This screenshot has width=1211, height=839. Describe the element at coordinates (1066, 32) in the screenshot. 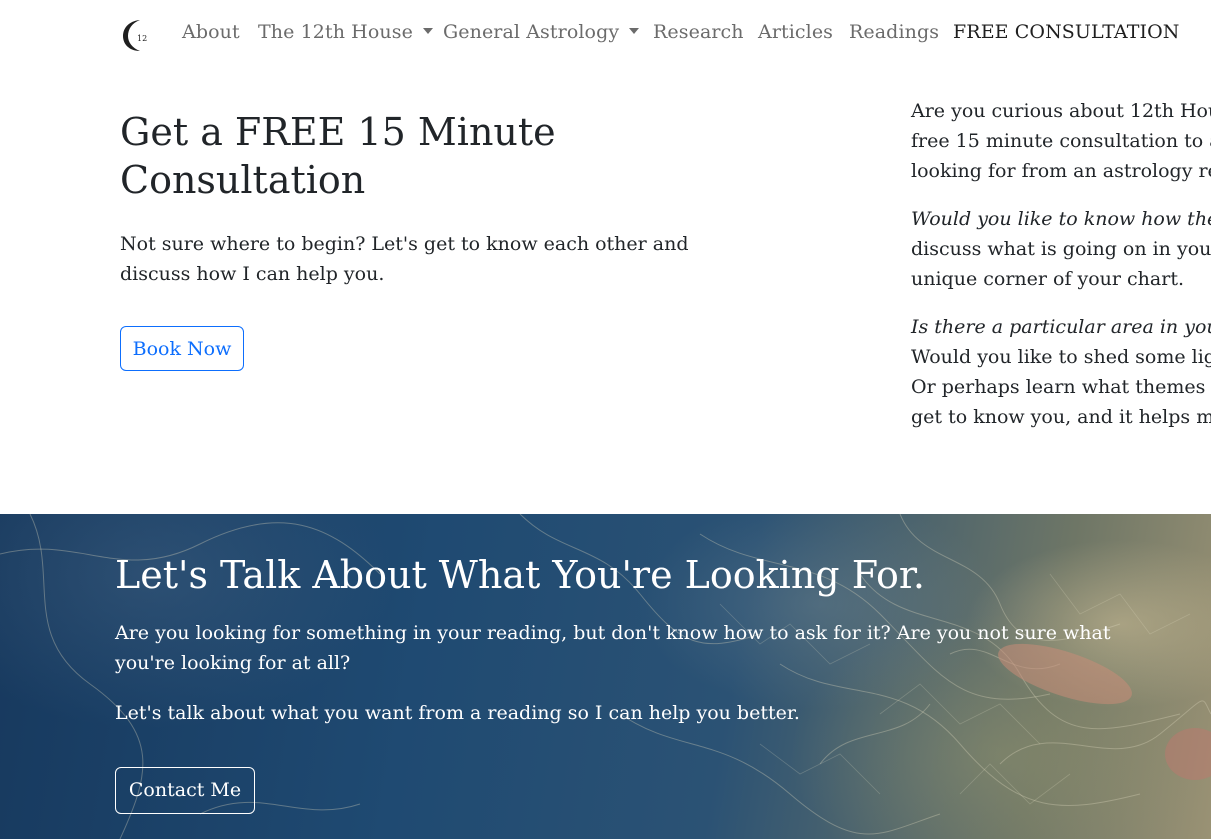

I see `nav-free-consultation: FREE CONSULTATION` at that location.